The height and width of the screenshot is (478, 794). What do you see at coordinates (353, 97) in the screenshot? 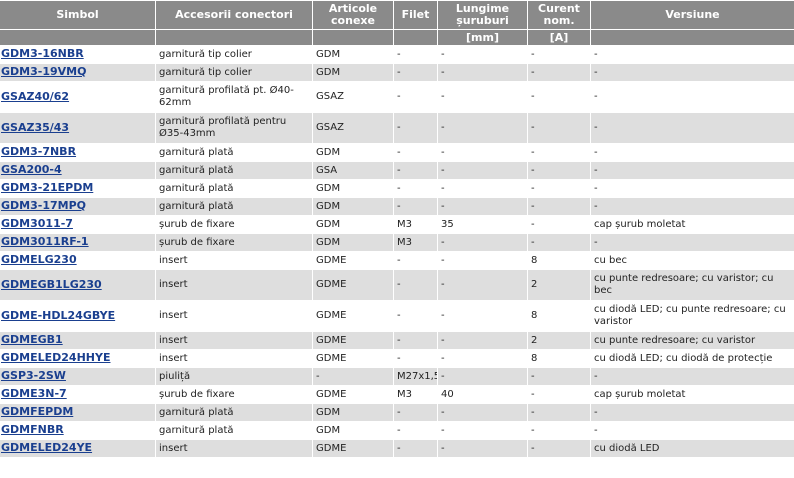
I see `related-cell: GSAZ` at bounding box center [353, 97].